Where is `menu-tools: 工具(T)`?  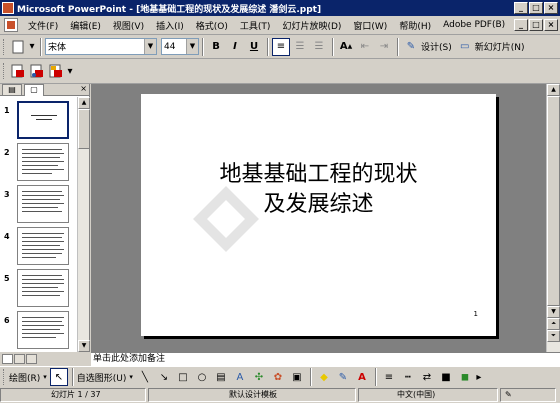 menu-tools: 工具(T) is located at coordinates (255, 25).